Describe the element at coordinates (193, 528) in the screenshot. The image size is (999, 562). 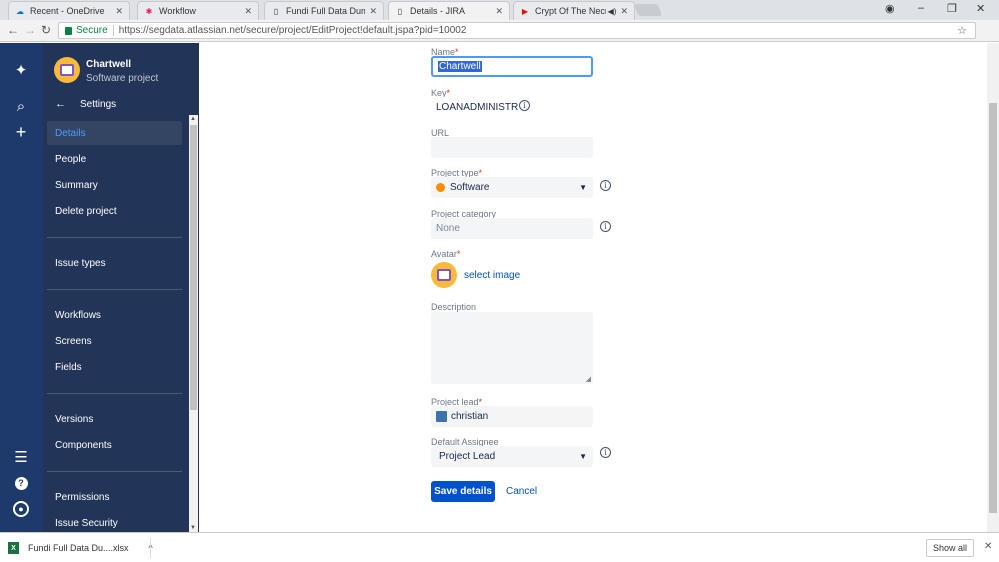
I see `scroll-down-icon: ▼` at that location.